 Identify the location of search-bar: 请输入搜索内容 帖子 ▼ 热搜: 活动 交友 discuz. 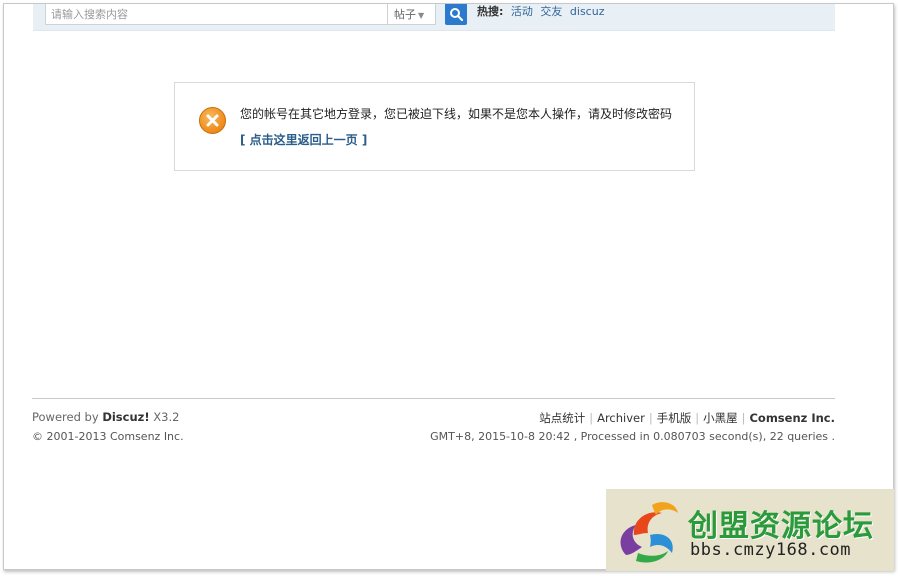
(434, 17).